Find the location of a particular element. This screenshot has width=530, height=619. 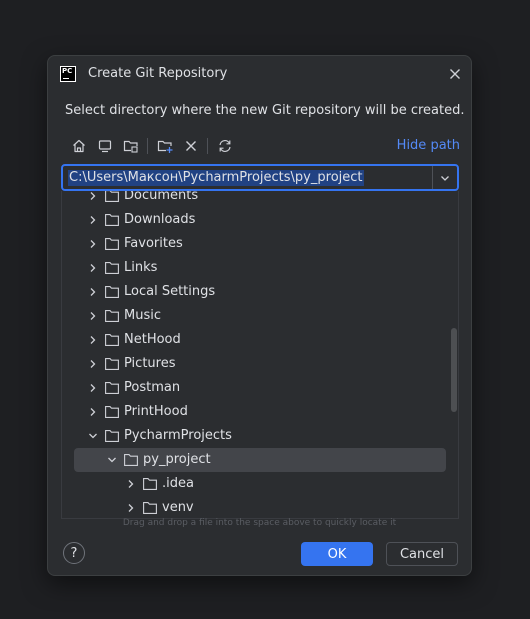

refresh-icon is located at coordinates (225, 146).